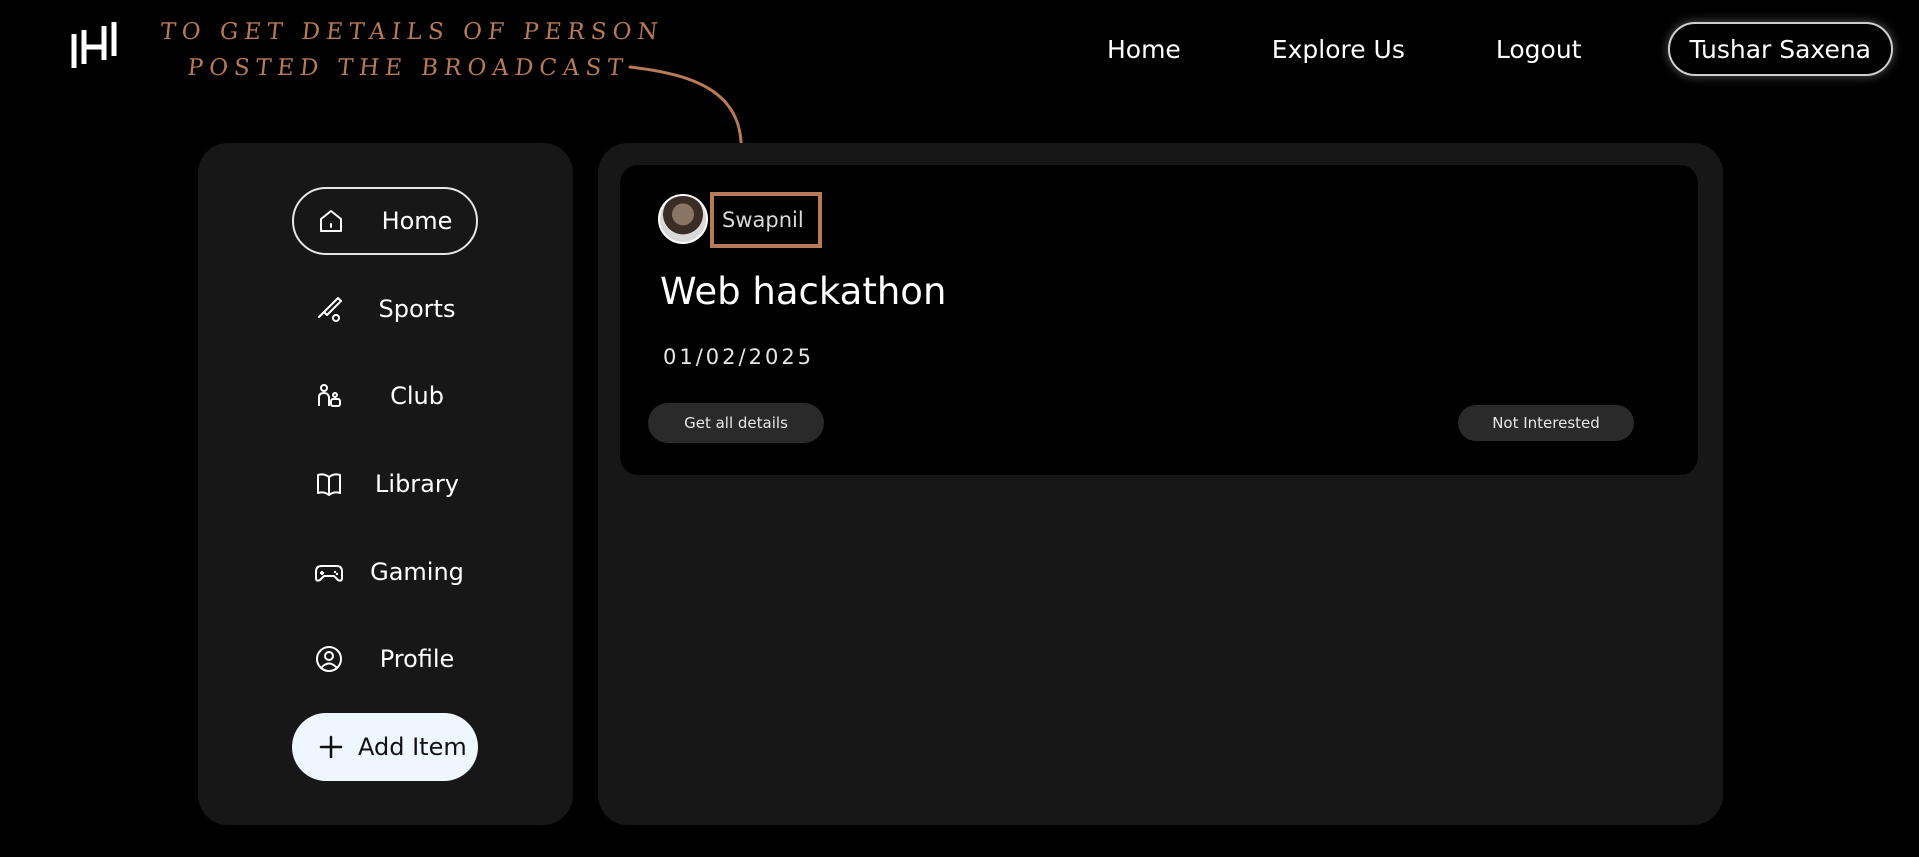 The width and height of the screenshot is (1919, 857). What do you see at coordinates (331, 221) in the screenshot?
I see `home-icon` at bounding box center [331, 221].